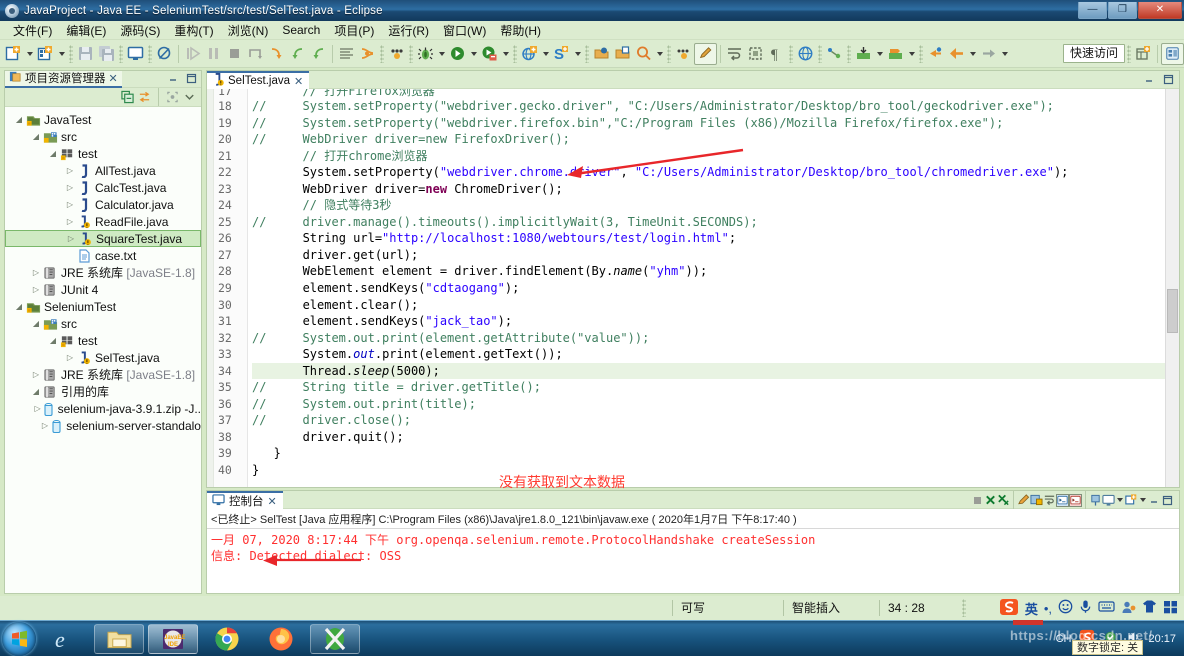 This screenshot has width=1184, height=656. I want to click on code-line: //隐式等待3秒, so click(708, 205).